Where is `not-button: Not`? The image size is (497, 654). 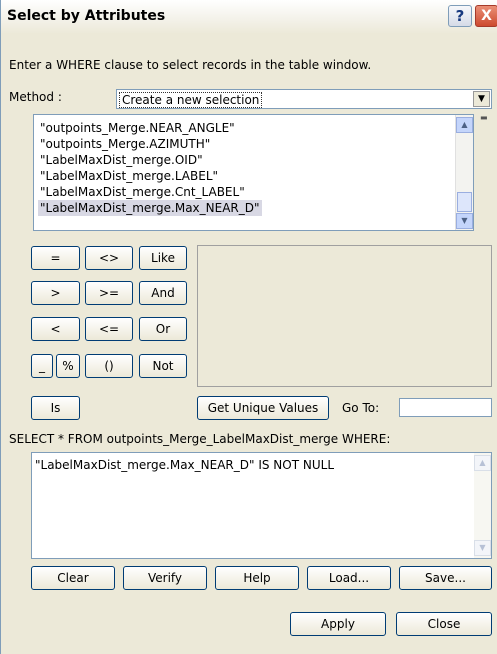 not-button: Not is located at coordinates (163, 366).